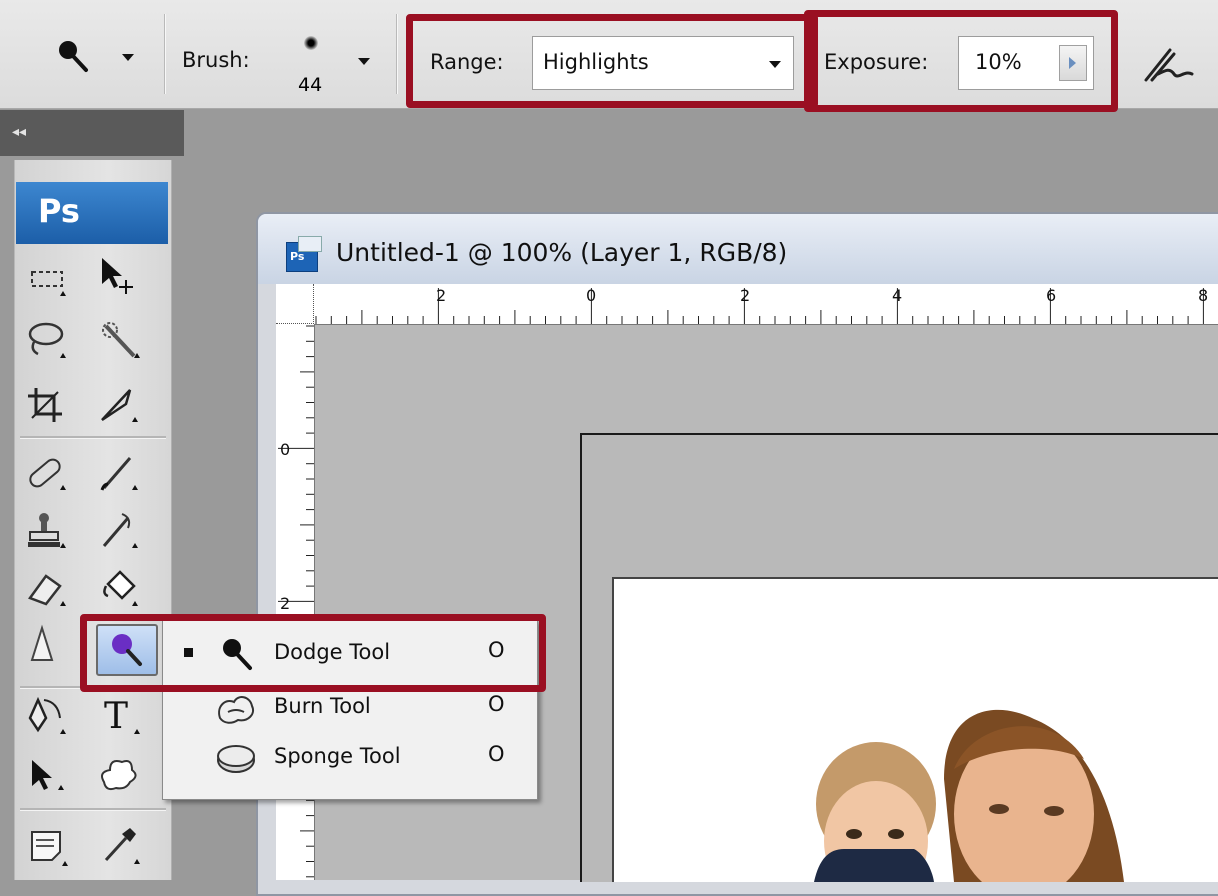 The width and height of the screenshot is (1218, 896). Describe the element at coordinates (310, 85) in the screenshot. I see `brush-size: 44` at that location.